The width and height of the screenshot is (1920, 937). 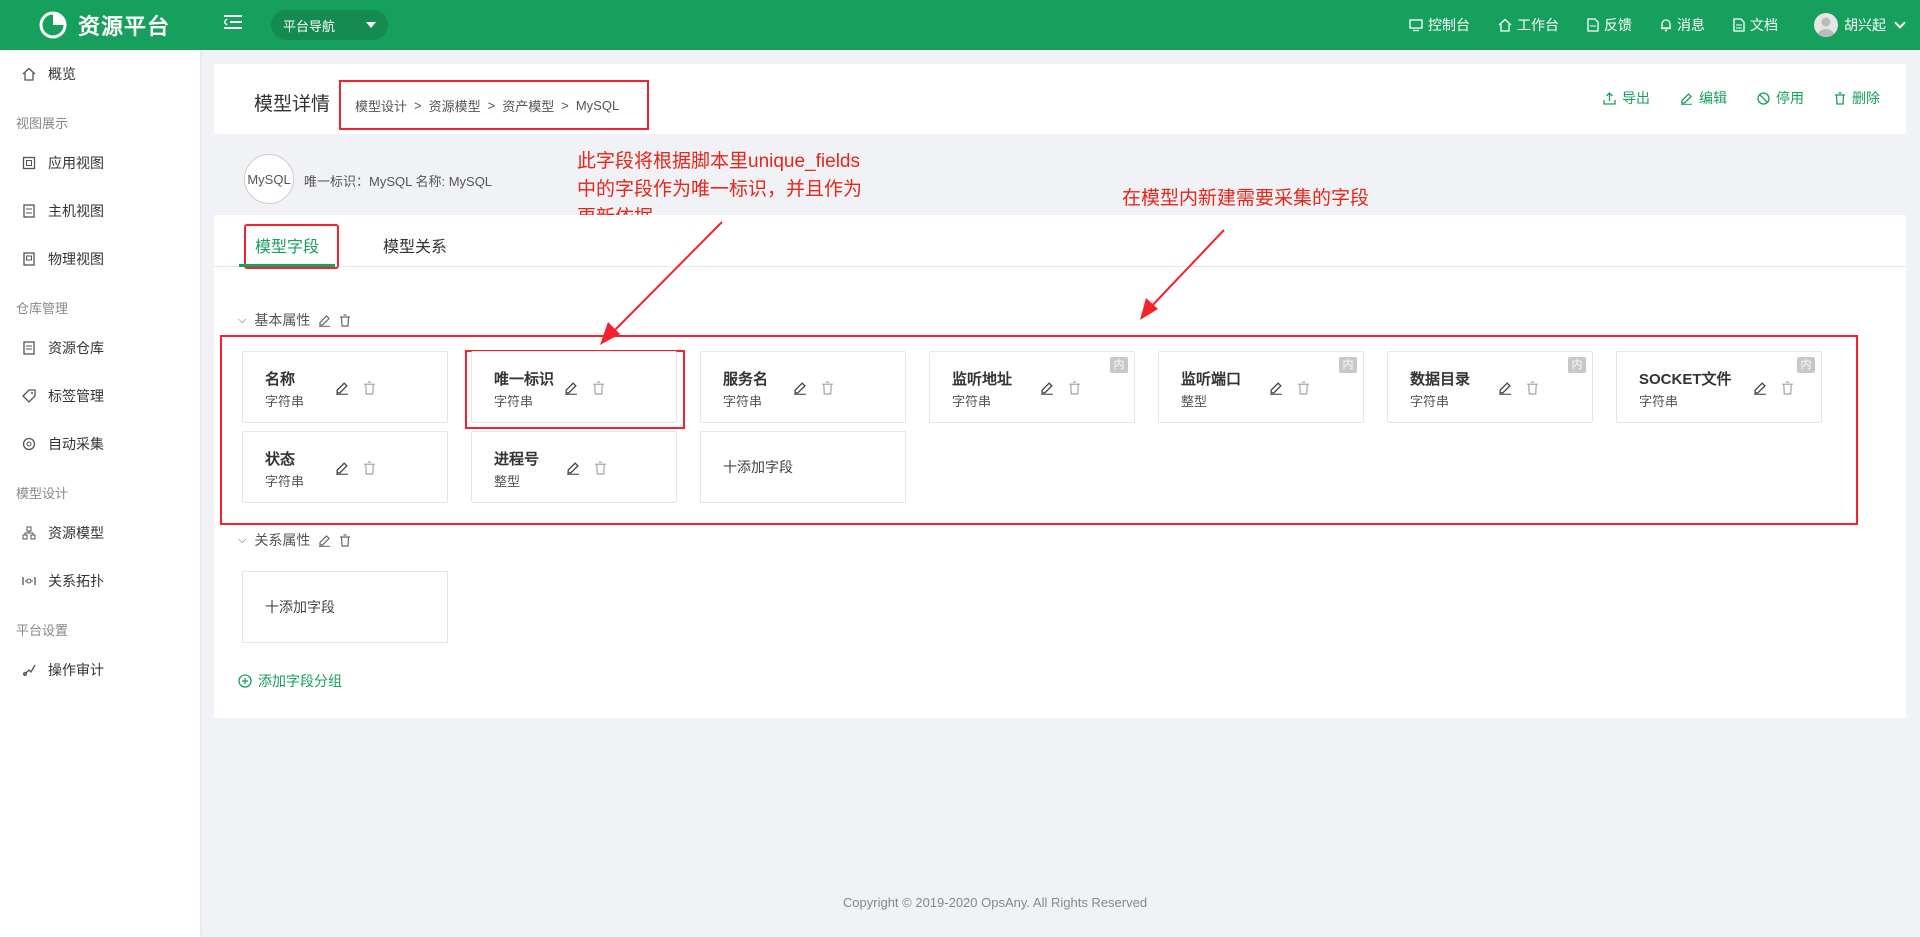 What do you see at coordinates (100, 396) in the screenshot?
I see `sidebar-item-tag-mgmt: 标签管理` at bounding box center [100, 396].